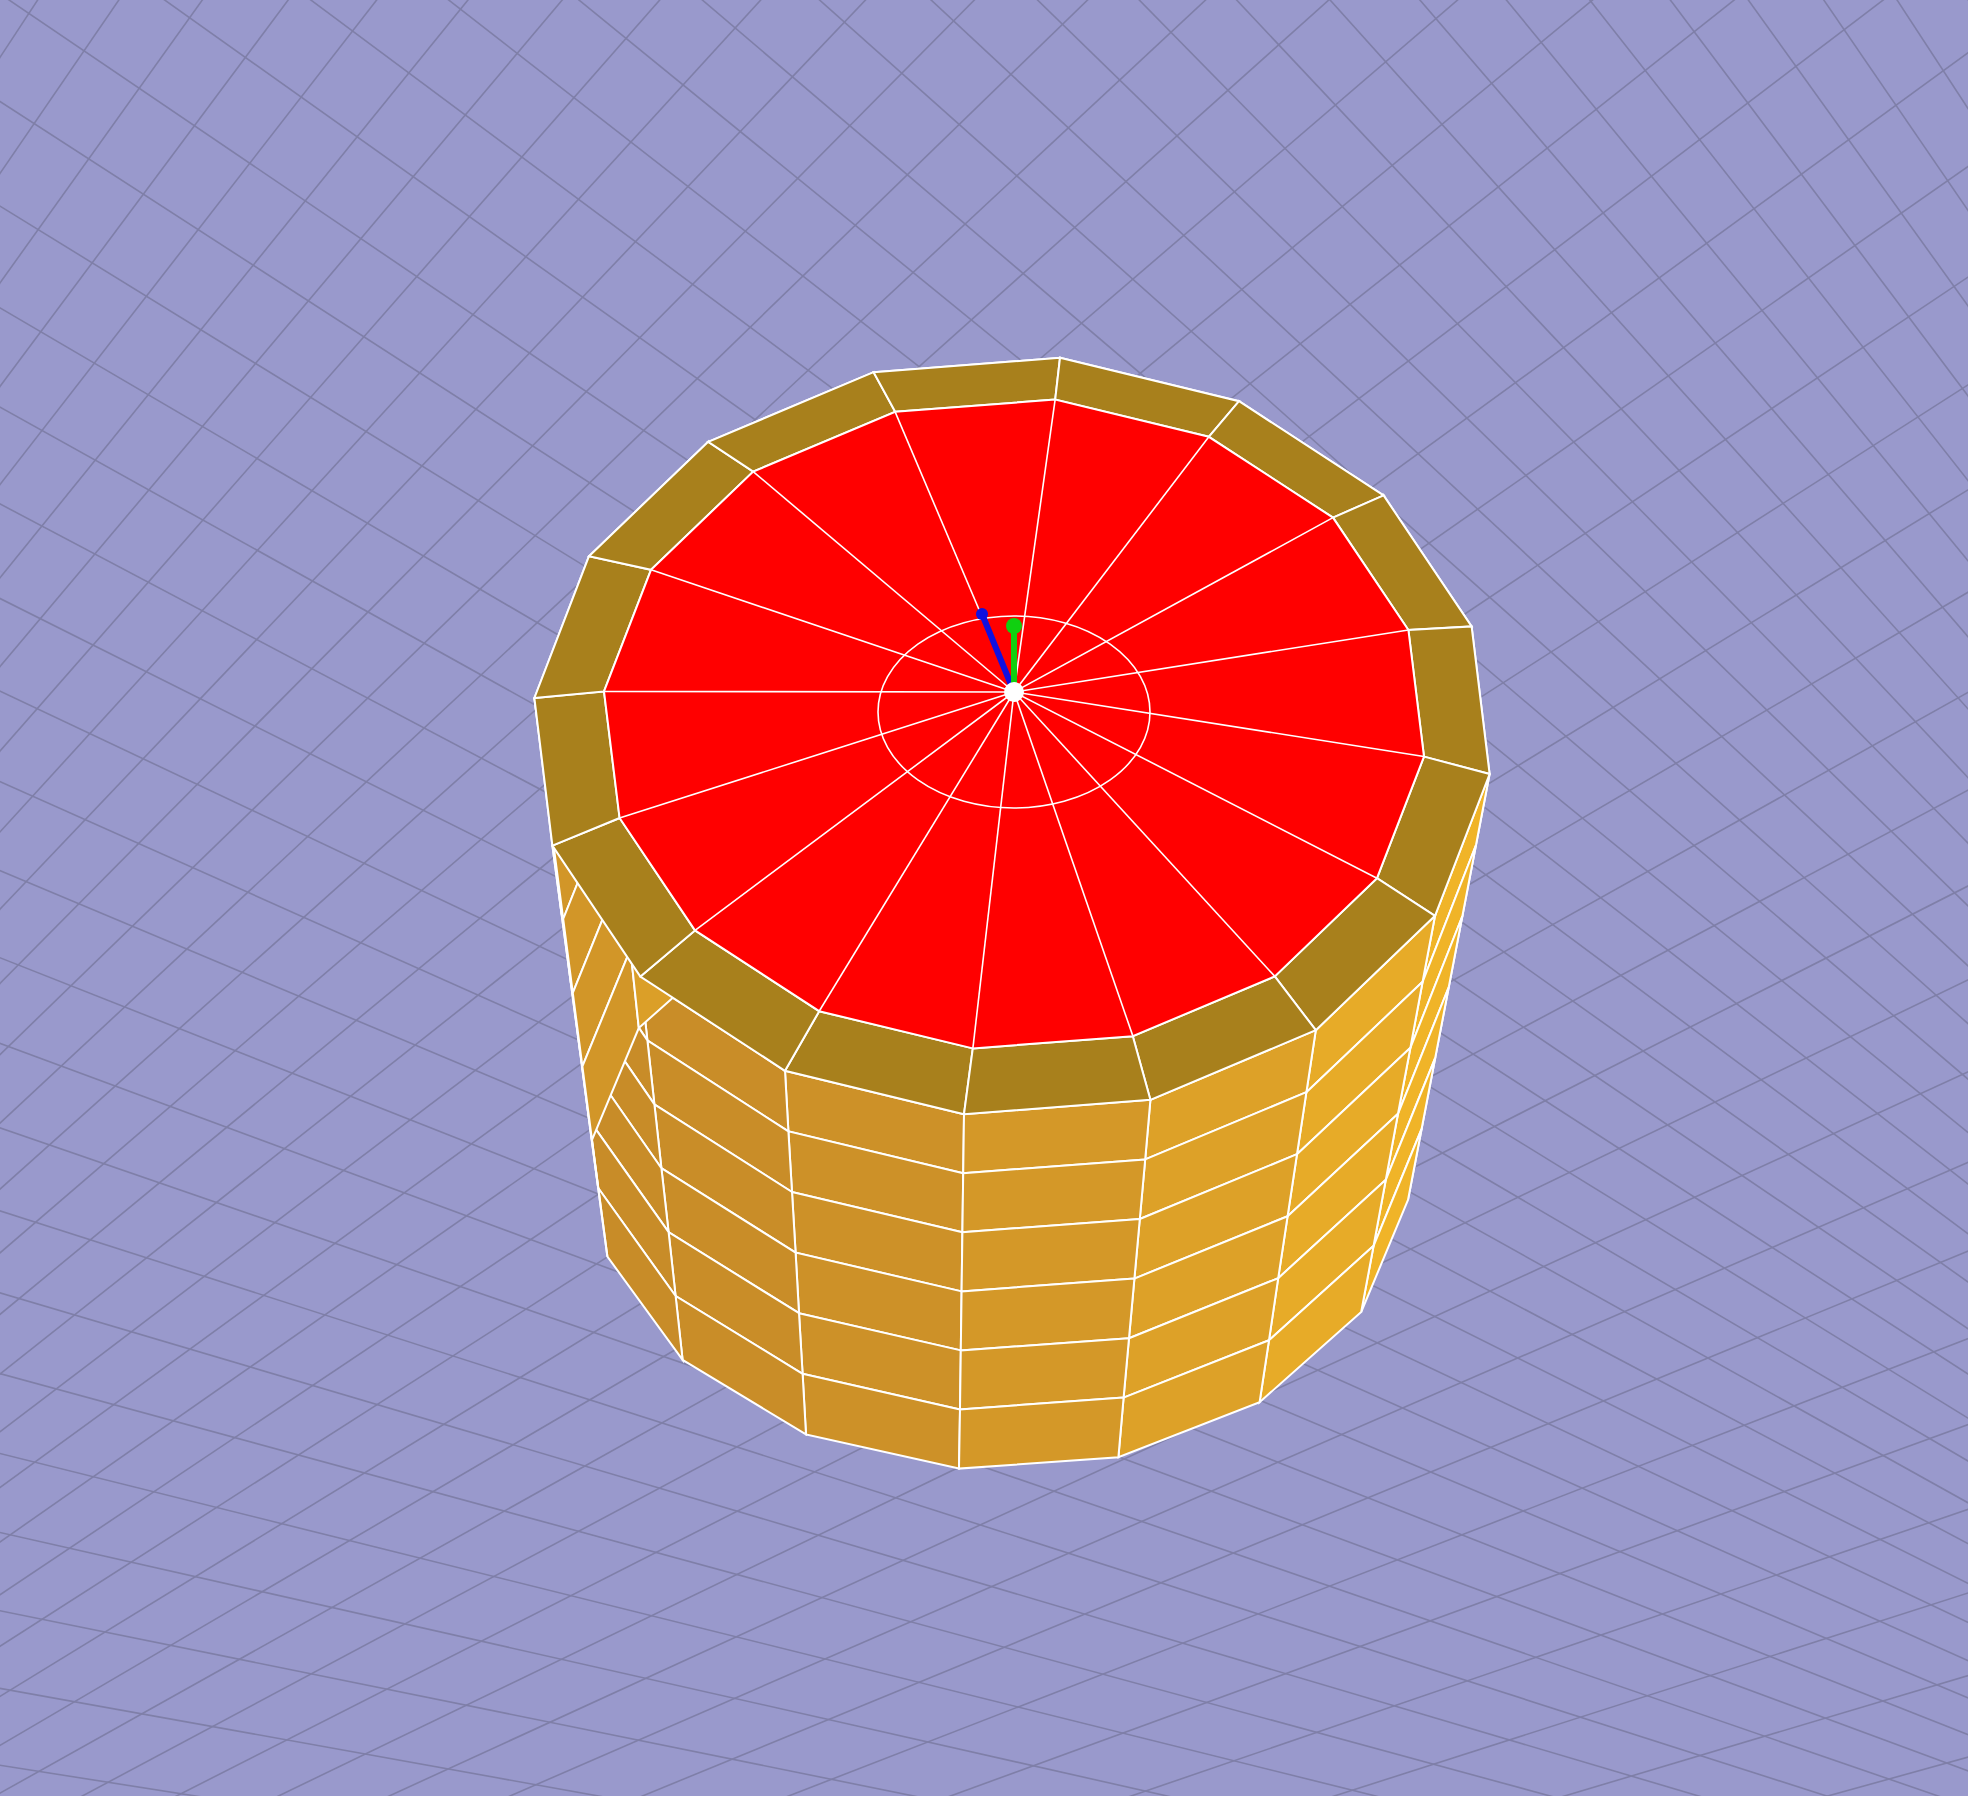 This screenshot has width=1968, height=1796. What do you see at coordinates (1000, 655) in the screenshot?
I see `axis-gizmo-icon` at bounding box center [1000, 655].